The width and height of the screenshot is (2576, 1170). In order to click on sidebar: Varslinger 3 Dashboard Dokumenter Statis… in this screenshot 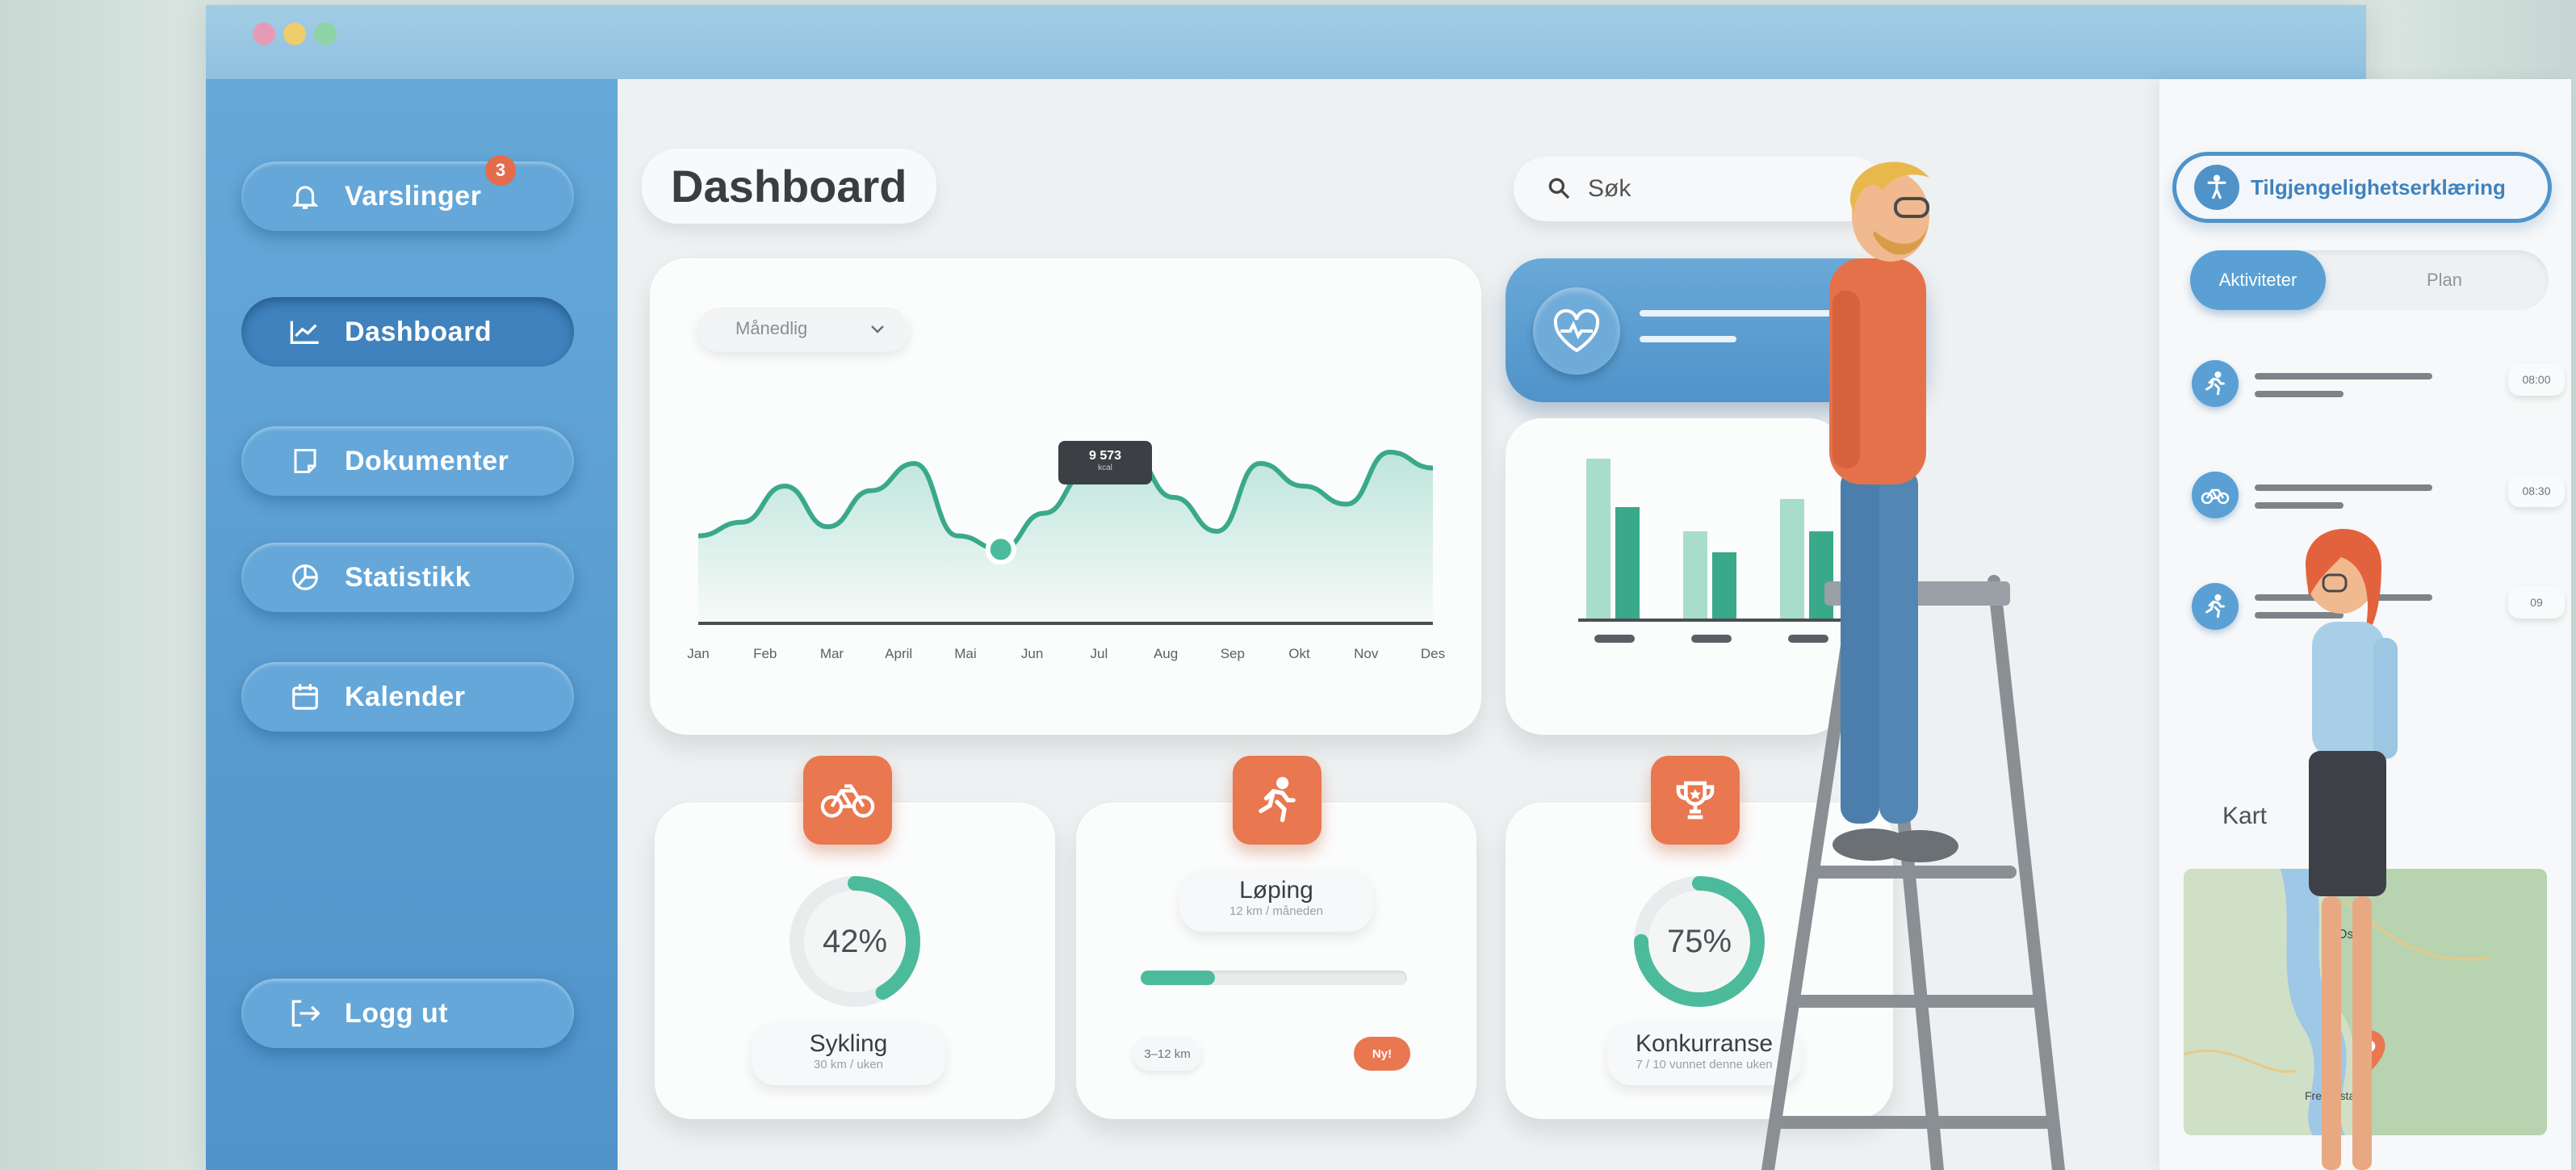, I will do `click(412, 624)`.